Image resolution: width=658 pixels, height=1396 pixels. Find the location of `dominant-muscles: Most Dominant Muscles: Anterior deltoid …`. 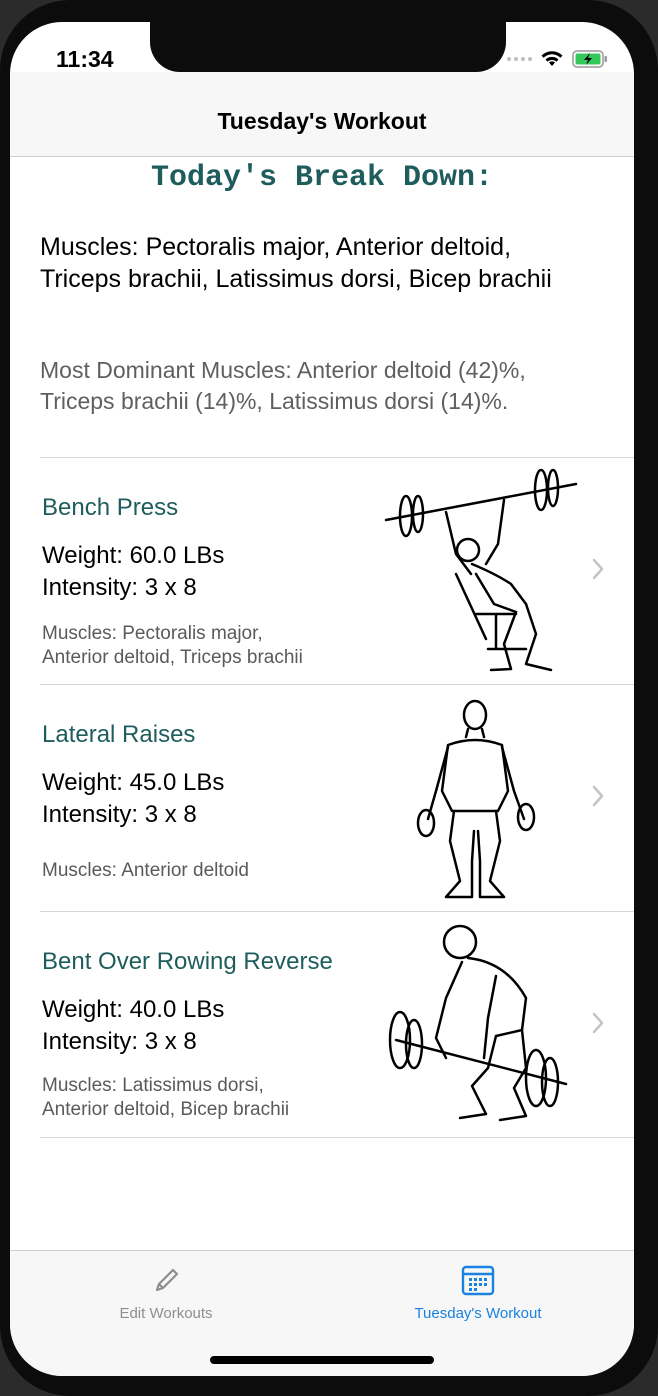

dominant-muscles: Most Dominant Muscles: Anterior deltoid … is located at coordinates (330, 386).